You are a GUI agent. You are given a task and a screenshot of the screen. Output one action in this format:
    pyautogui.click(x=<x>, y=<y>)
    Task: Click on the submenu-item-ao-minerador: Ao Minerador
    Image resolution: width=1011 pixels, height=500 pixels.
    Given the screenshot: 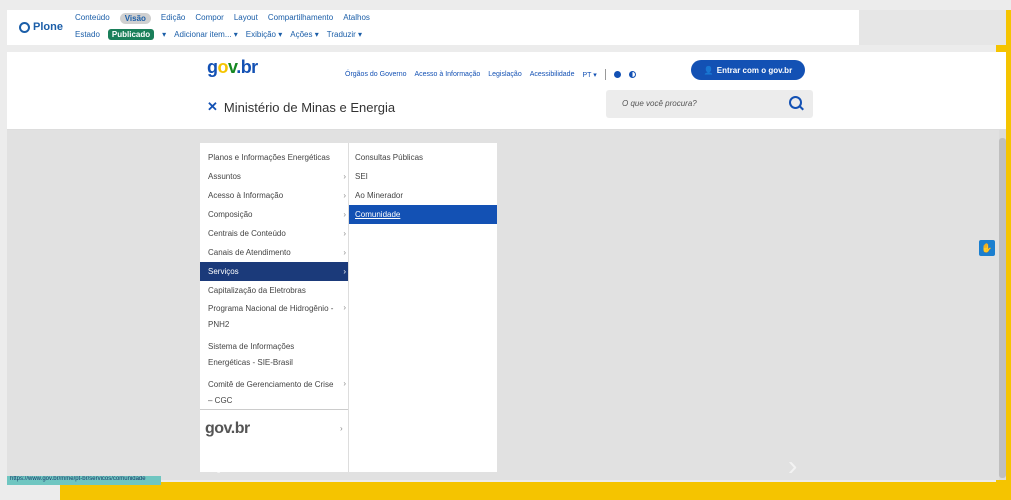 What is the action you would take?
    pyautogui.click(x=423, y=195)
    